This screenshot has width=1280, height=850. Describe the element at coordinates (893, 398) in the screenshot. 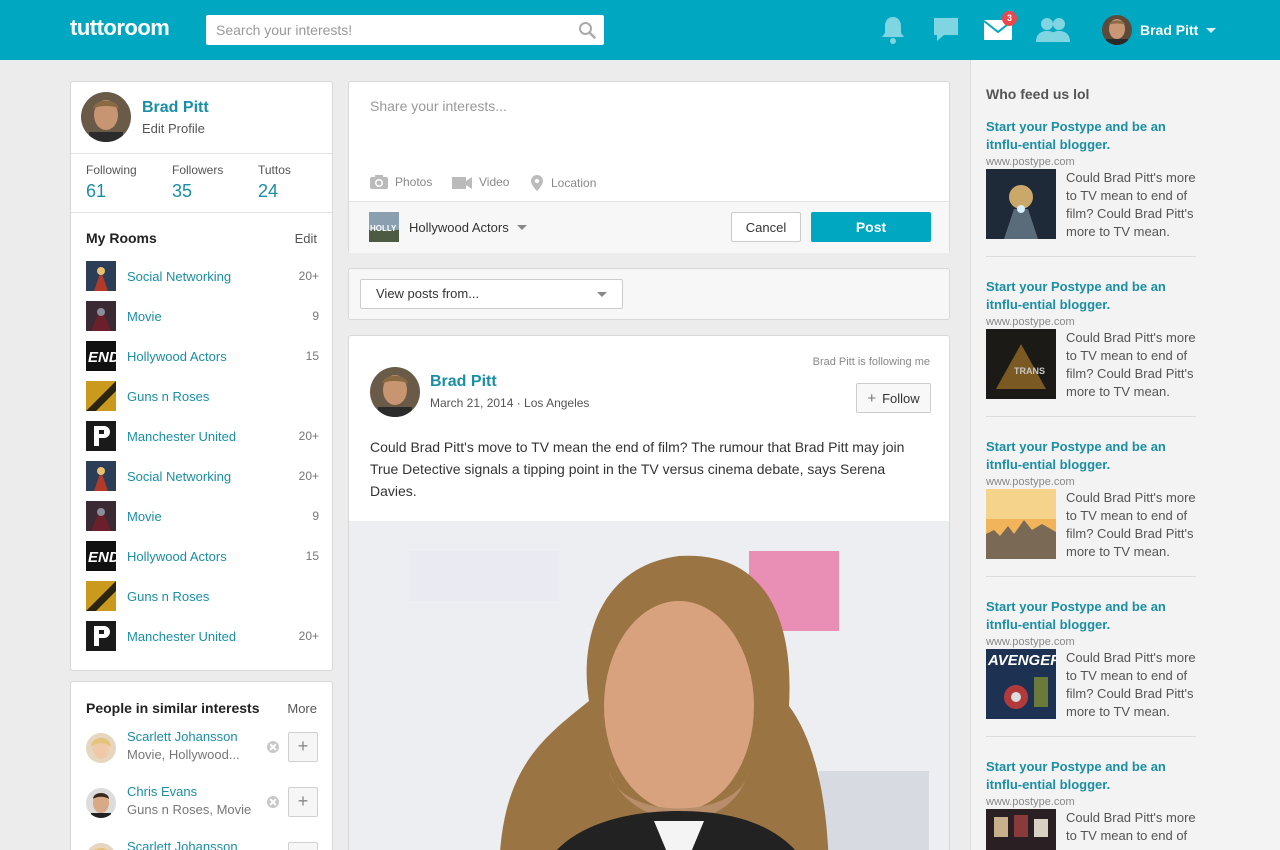

I see `follow-button: + Follow` at that location.